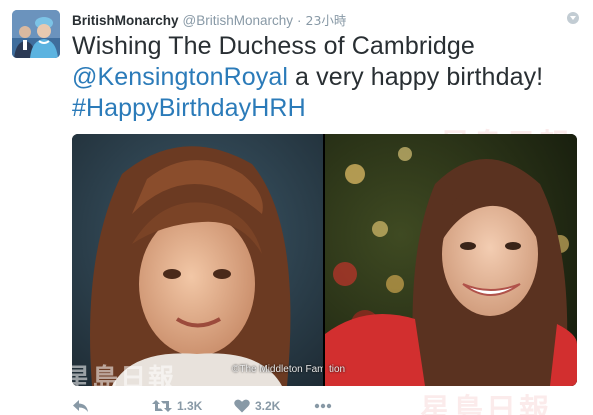 Image resolution: width=593 pixels, height=415 pixels. Describe the element at coordinates (337, 369) in the screenshot. I see `photo-right-credit: tion` at that location.